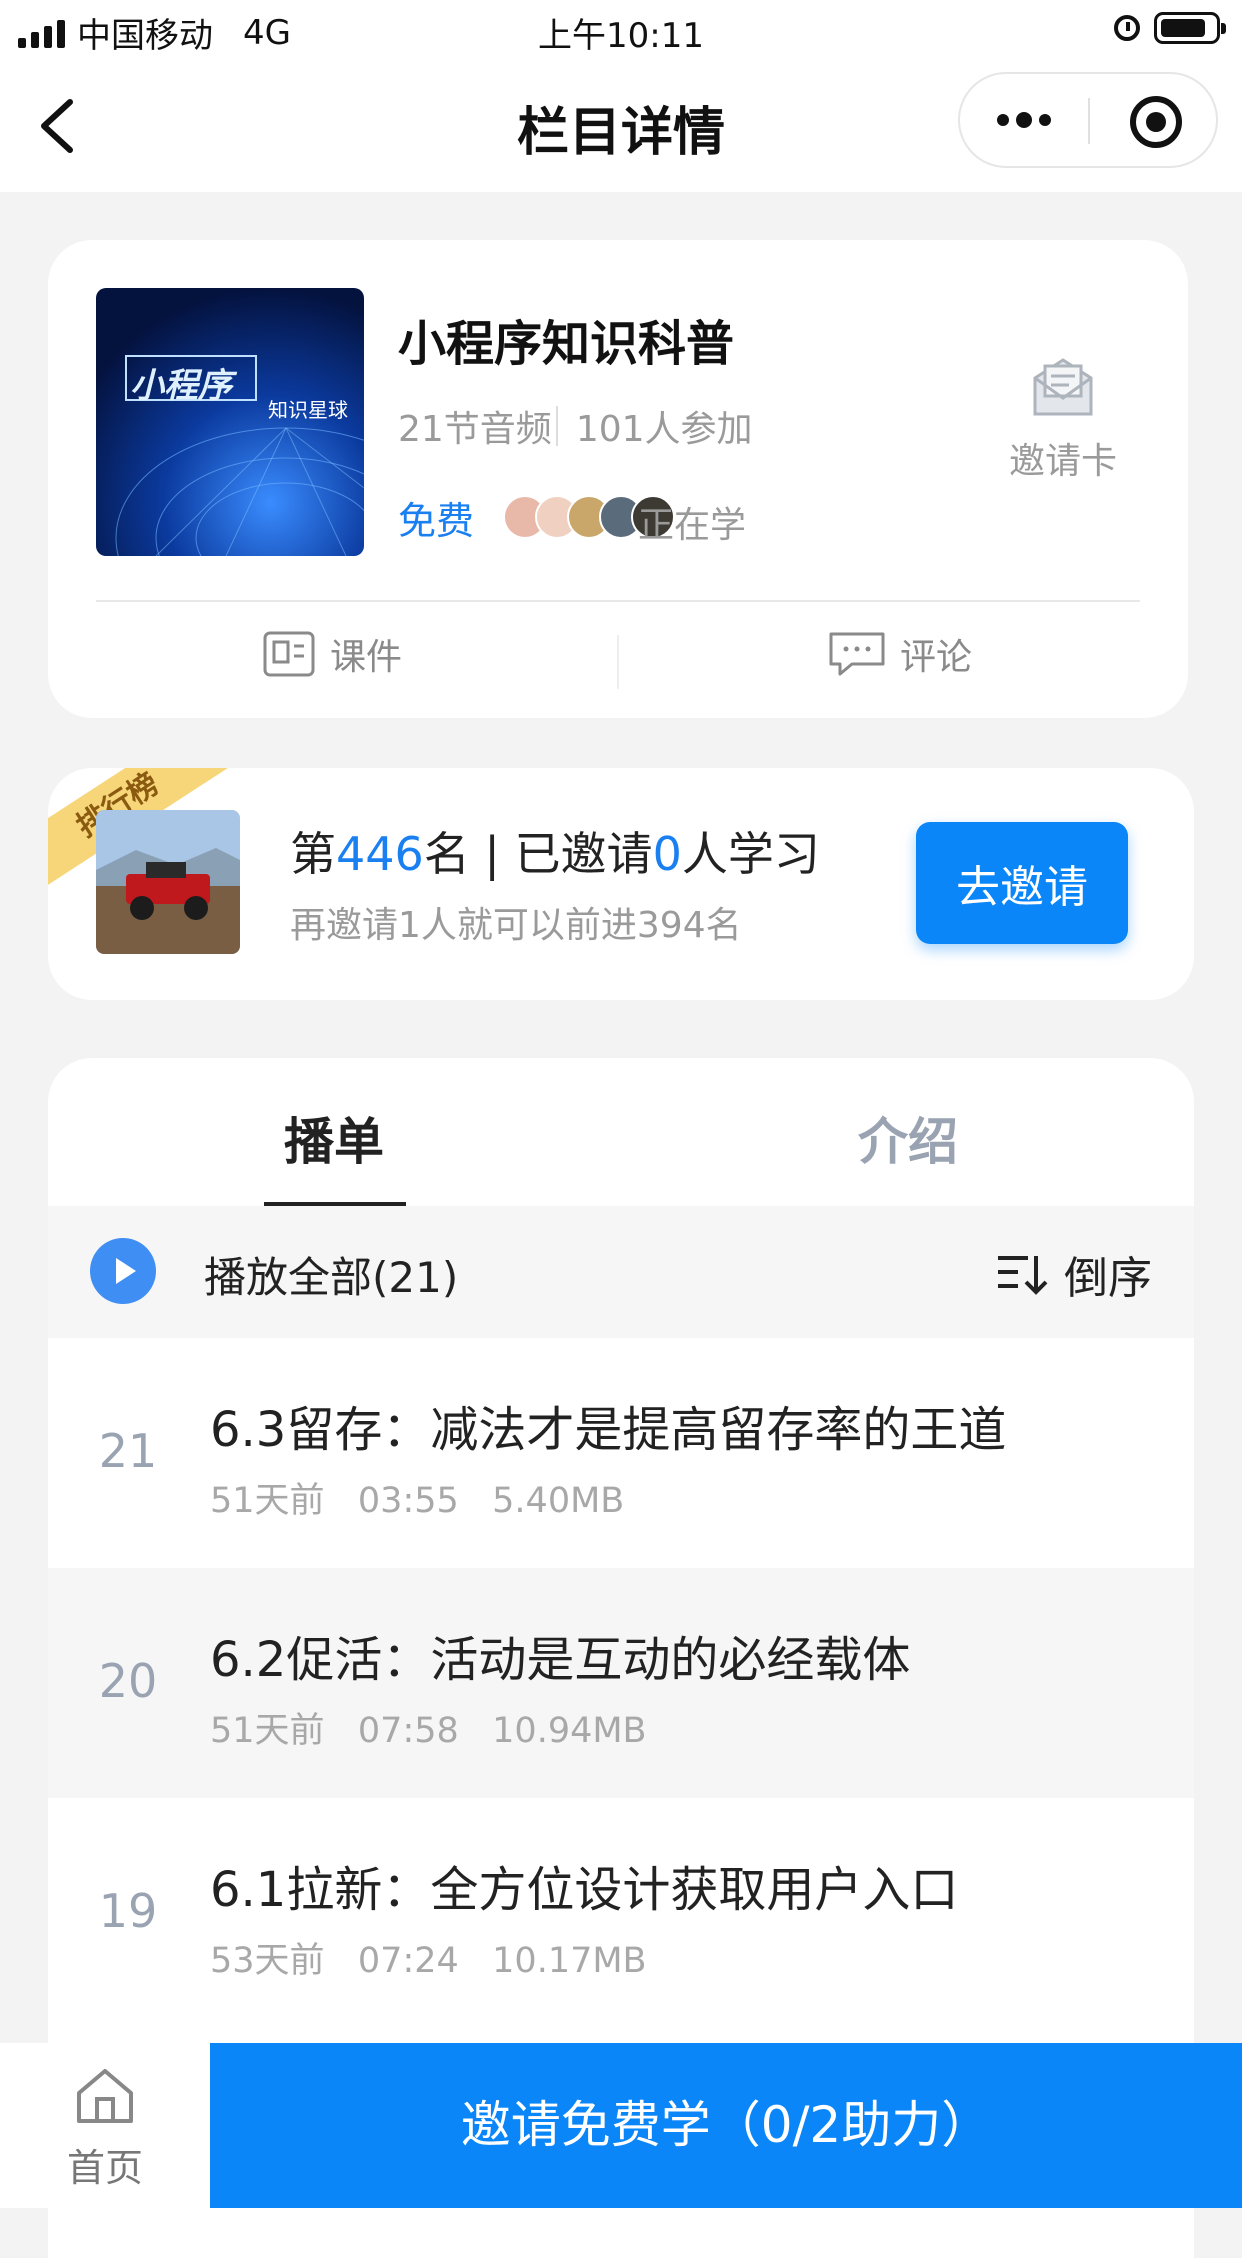 The height and width of the screenshot is (2258, 1242). I want to click on item-title: 6.1拉新：全方位设计获取用户入口, so click(584, 1890).